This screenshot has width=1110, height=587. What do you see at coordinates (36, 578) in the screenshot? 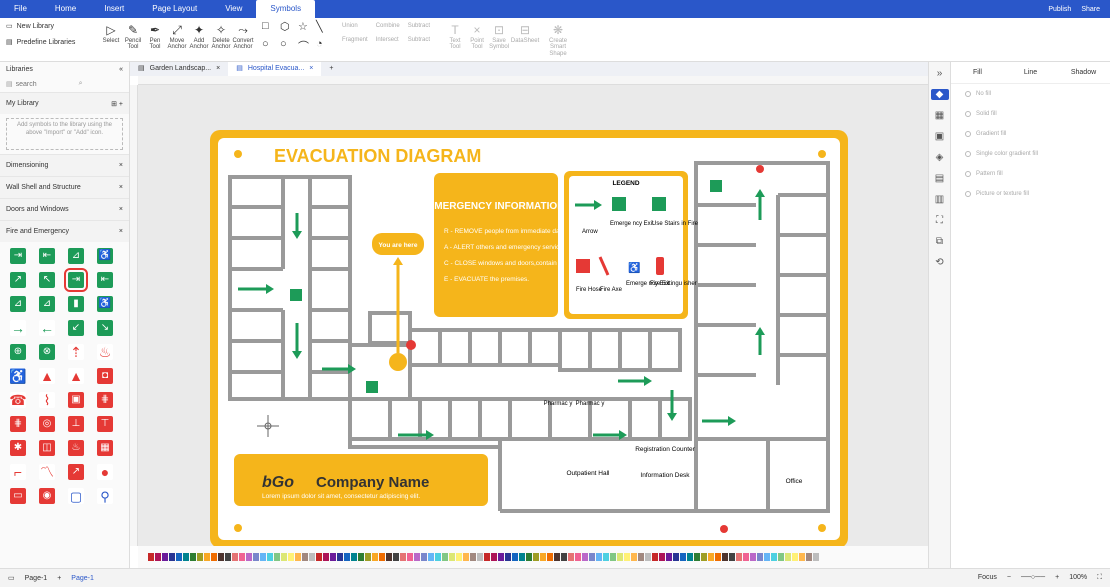
I see `page-select: Page-1` at bounding box center [36, 578].